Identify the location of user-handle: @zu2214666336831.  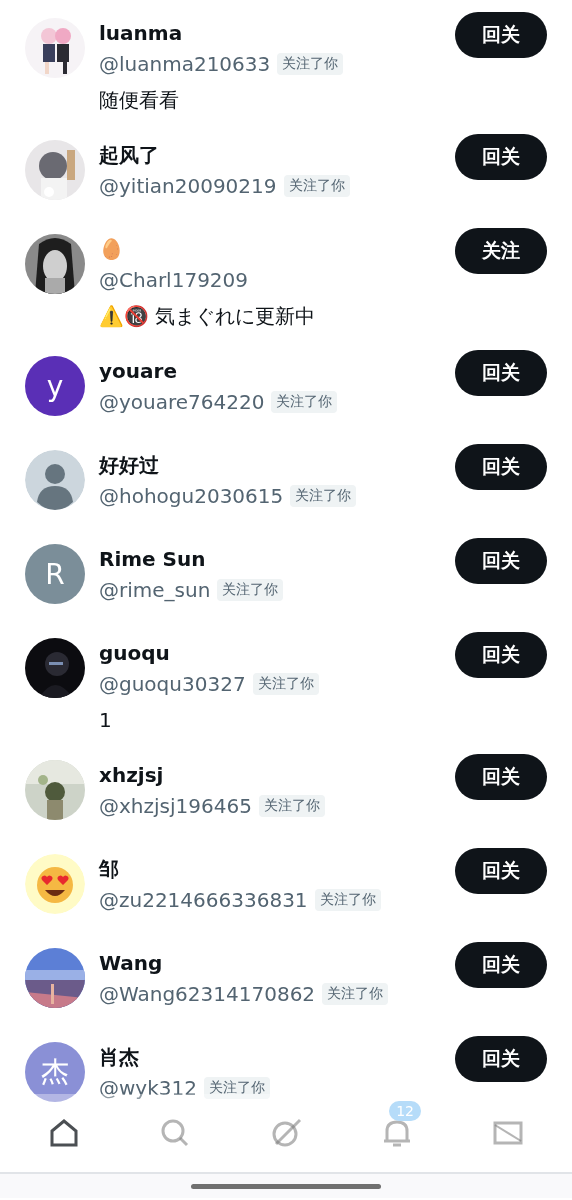
(203, 900).